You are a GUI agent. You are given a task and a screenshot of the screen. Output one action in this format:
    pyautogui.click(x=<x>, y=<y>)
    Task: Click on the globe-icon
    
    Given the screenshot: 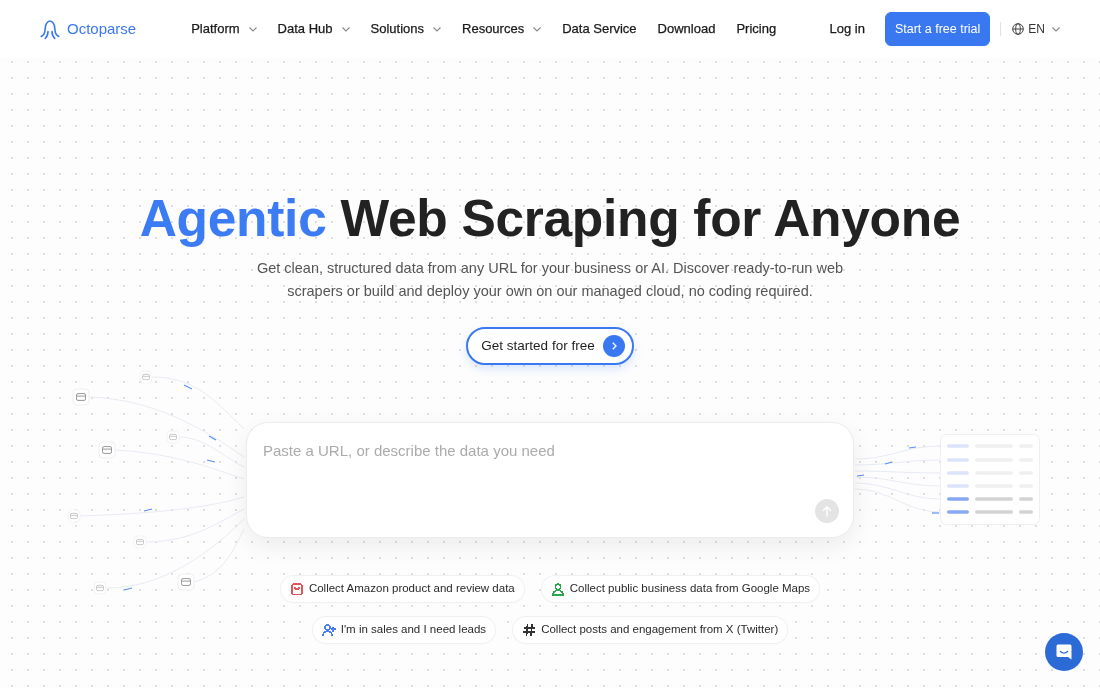 What is the action you would take?
    pyautogui.click(x=1018, y=29)
    